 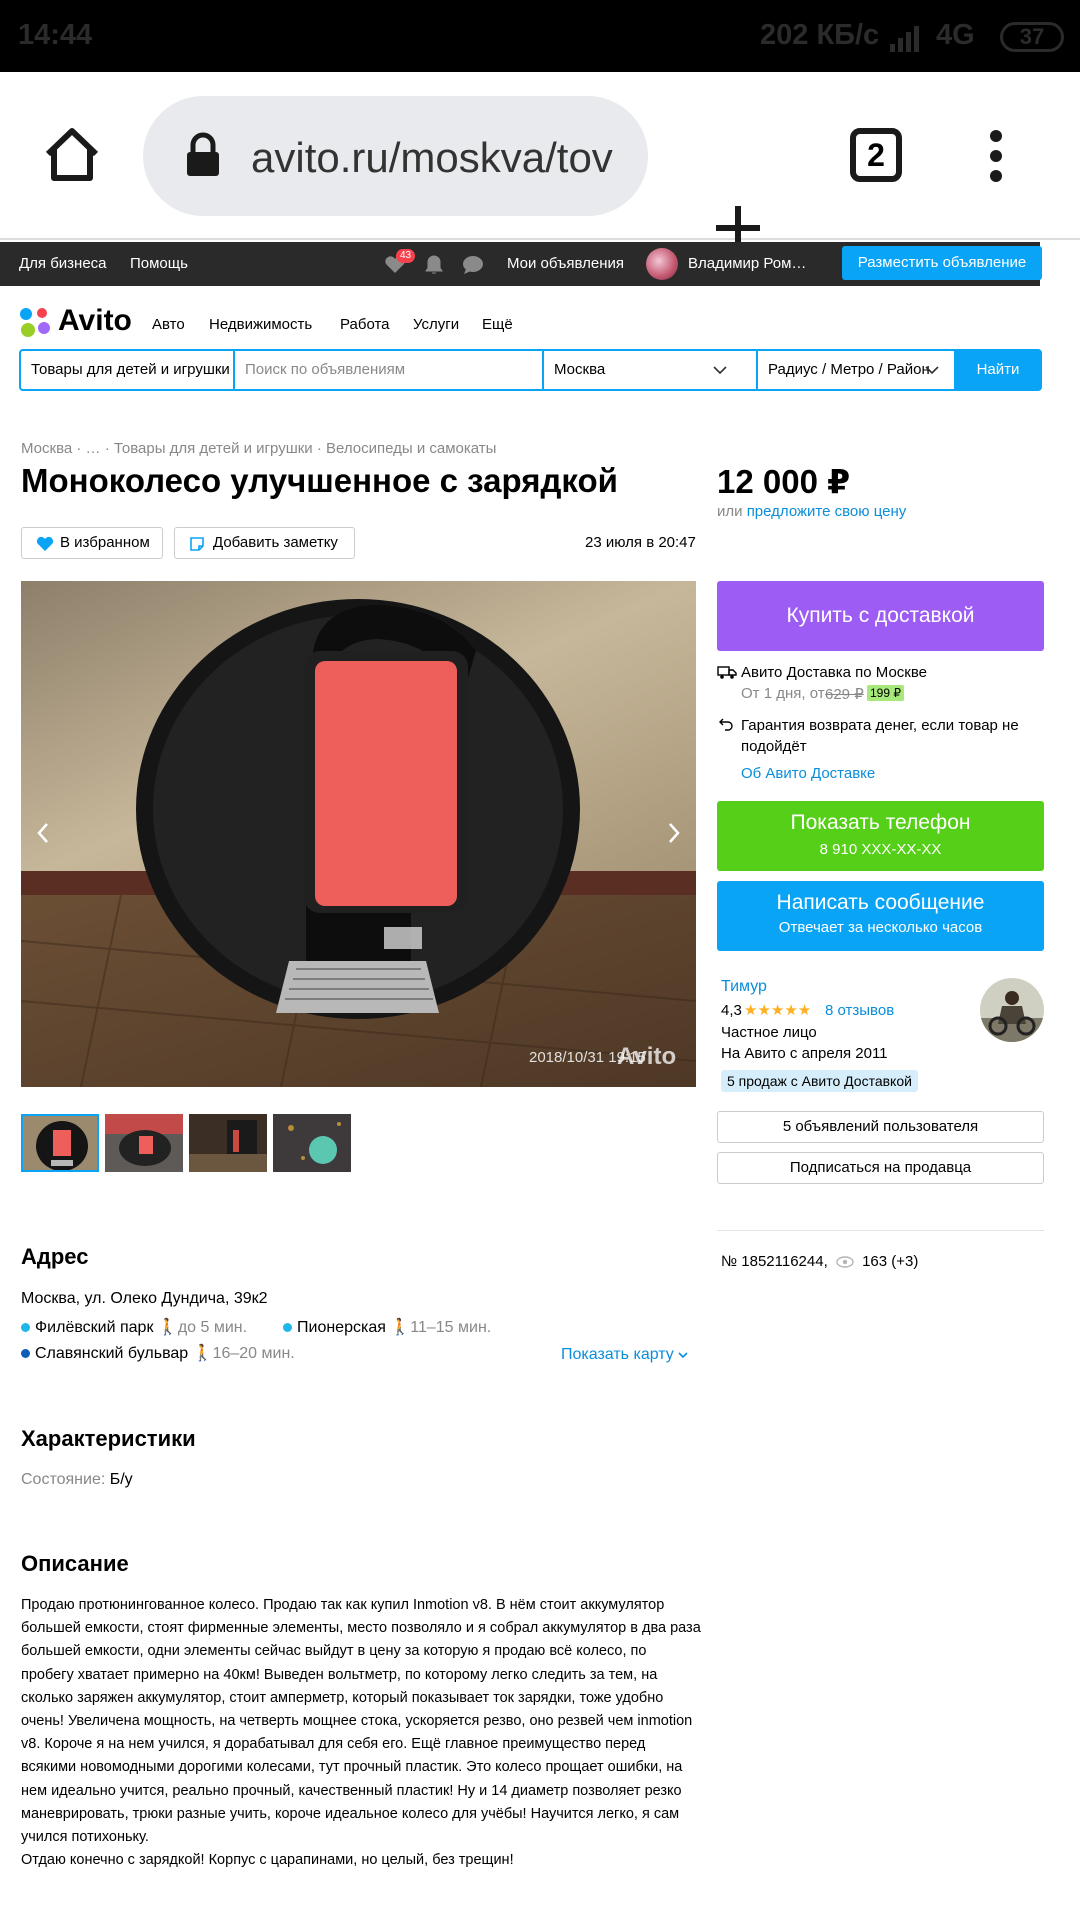 What do you see at coordinates (890, 1261) in the screenshot?
I see `views-count: 163 (+3)` at bounding box center [890, 1261].